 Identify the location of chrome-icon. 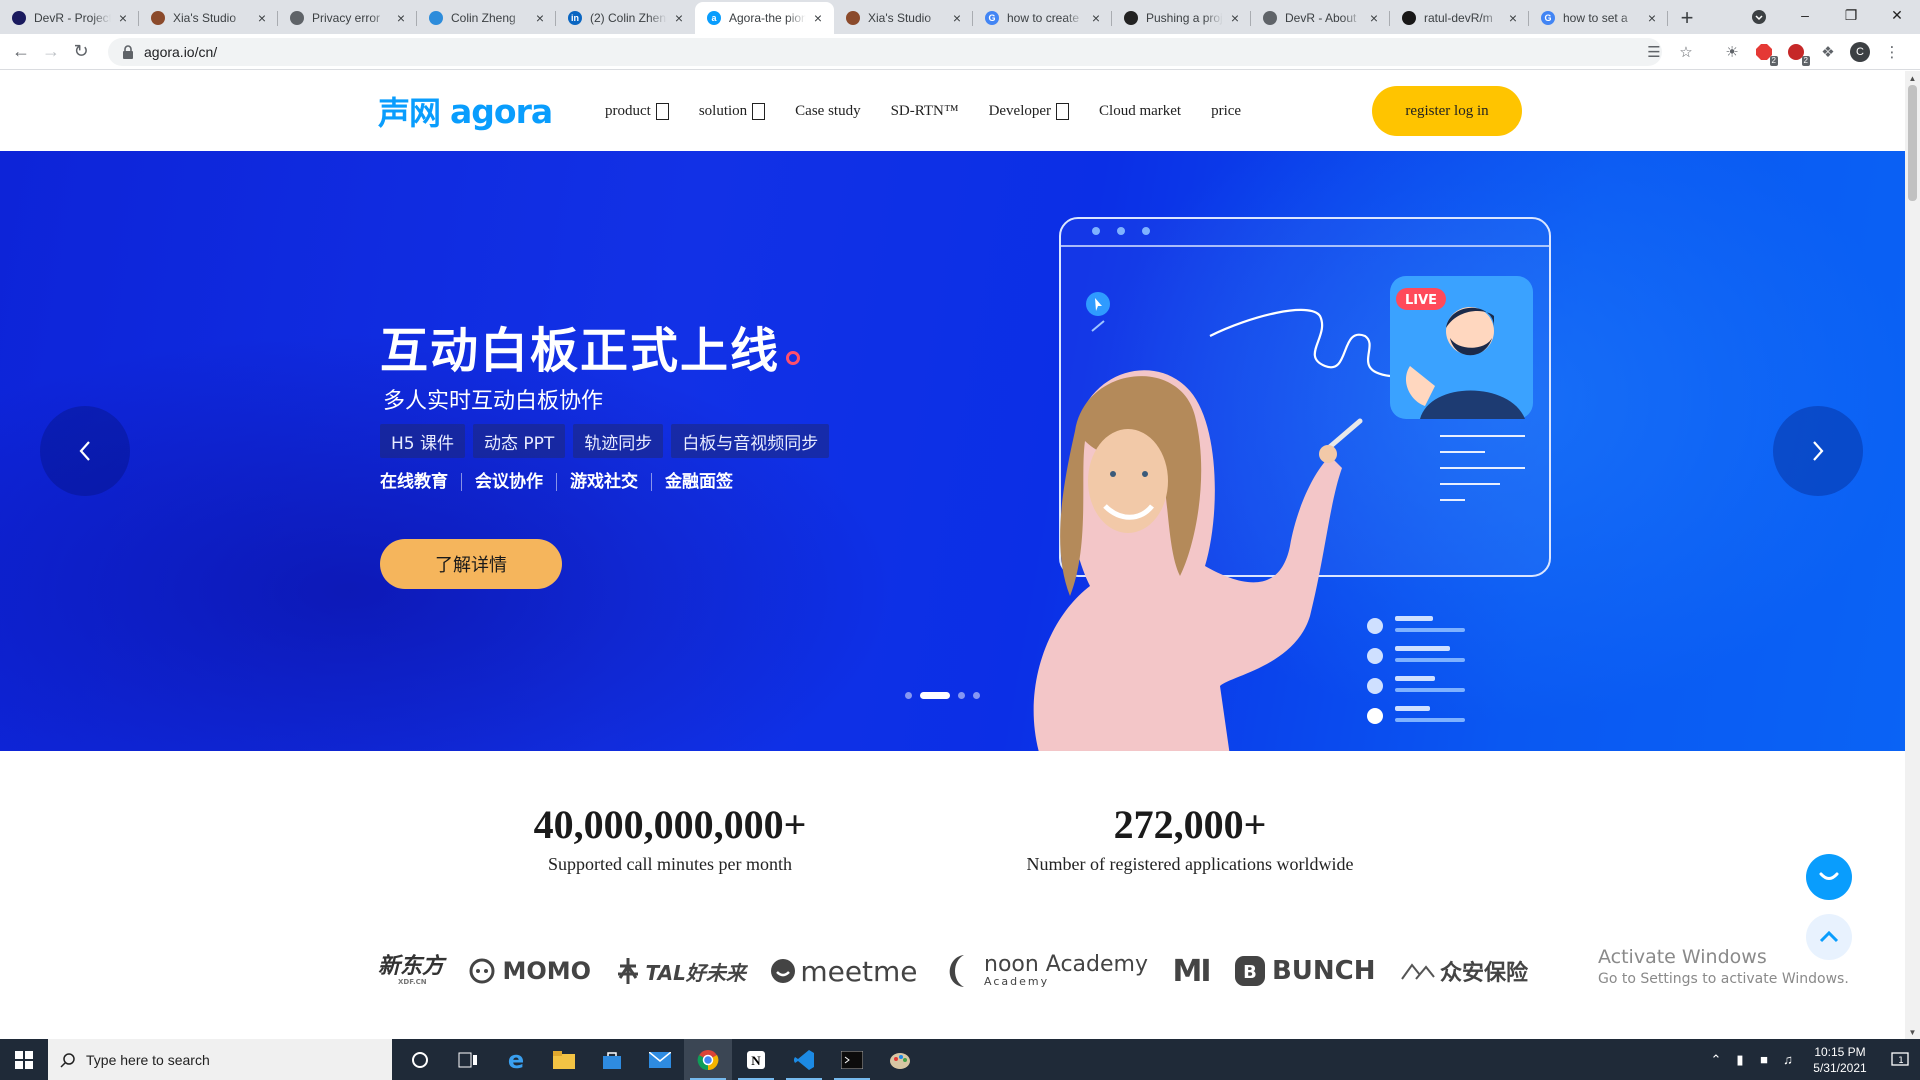
(708, 1059).